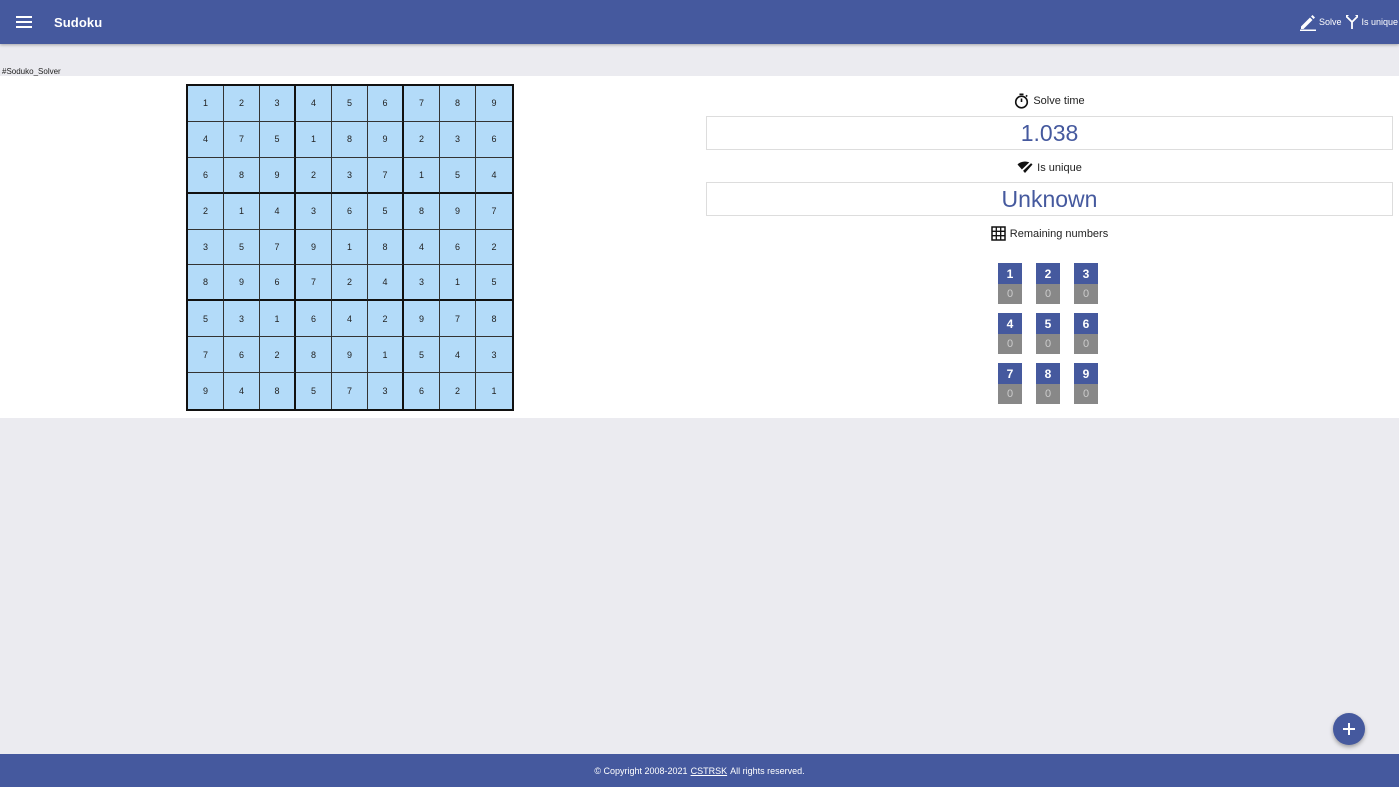  I want to click on solve-button: Solve, so click(1320, 22).